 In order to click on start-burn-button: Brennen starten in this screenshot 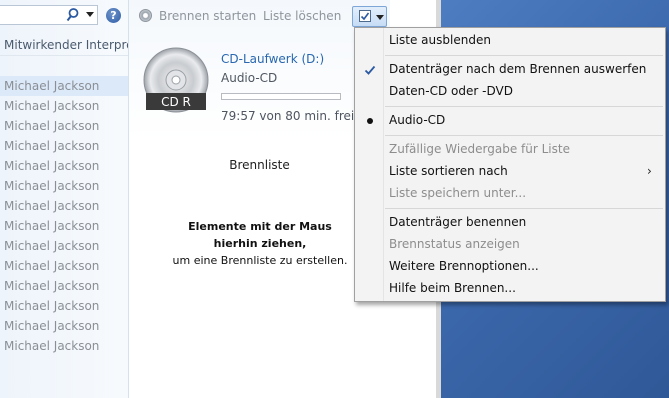, I will do `click(207, 16)`.